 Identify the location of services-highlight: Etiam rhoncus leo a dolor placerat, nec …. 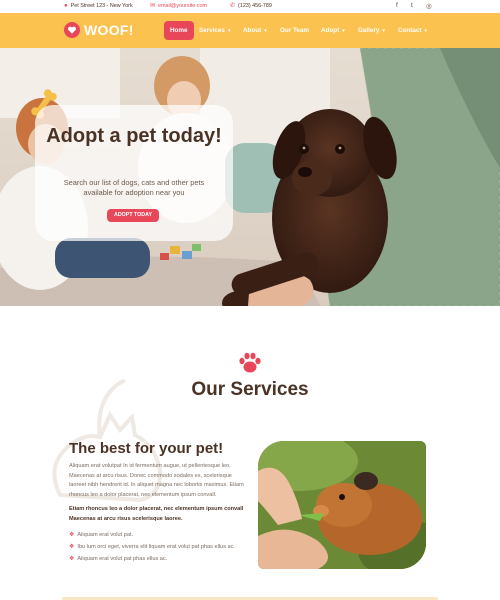
(156, 514).